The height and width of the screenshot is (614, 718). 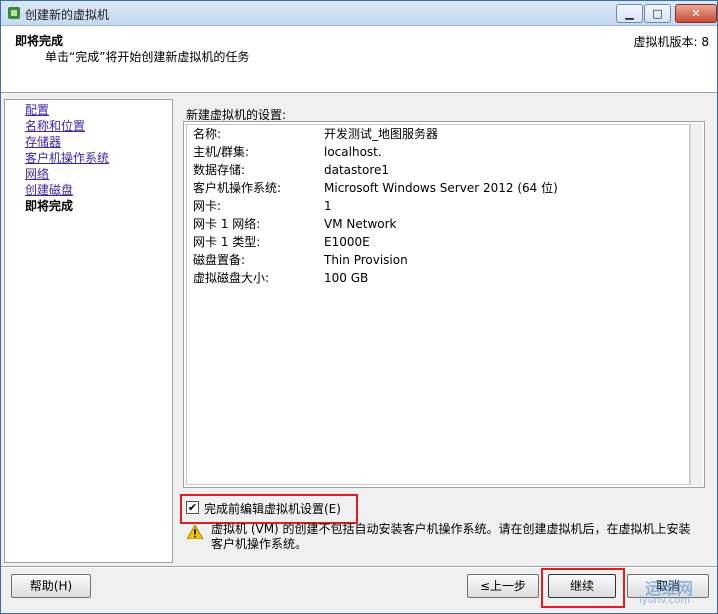 I want to click on page-title: 即将完成, so click(x=39, y=41).